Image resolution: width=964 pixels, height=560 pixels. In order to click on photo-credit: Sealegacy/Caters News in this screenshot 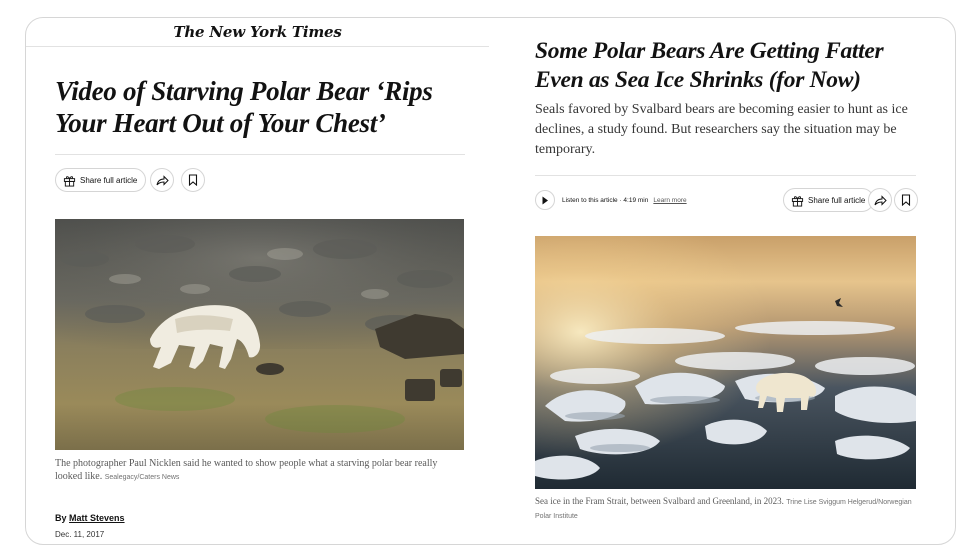, I will do `click(142, 477)`.